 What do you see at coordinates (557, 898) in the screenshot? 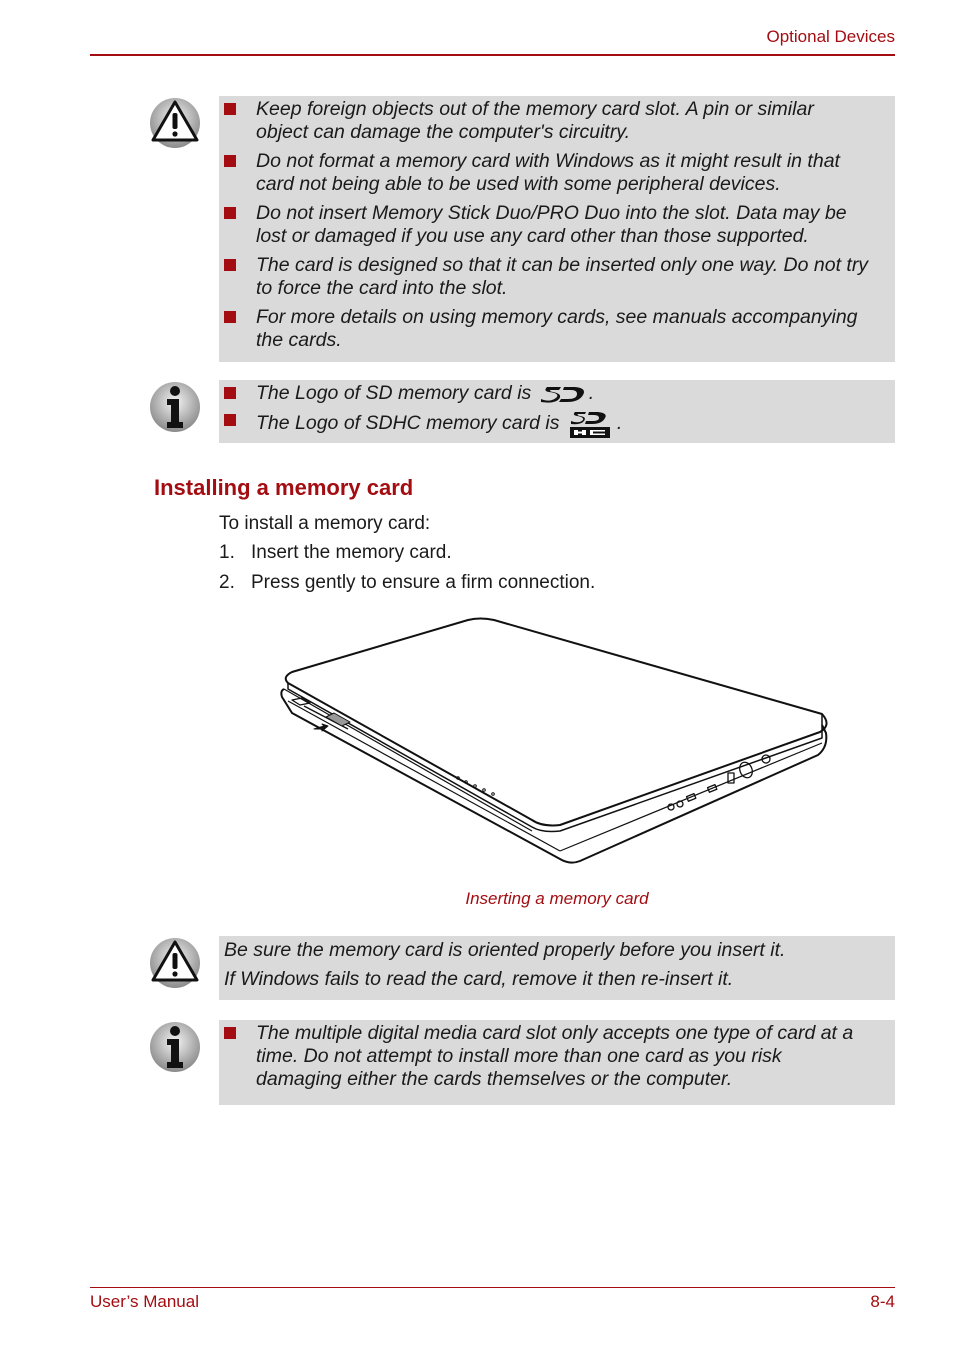
I see `figure-caption: Inserting a memory card` at bounding box center [557, 898].